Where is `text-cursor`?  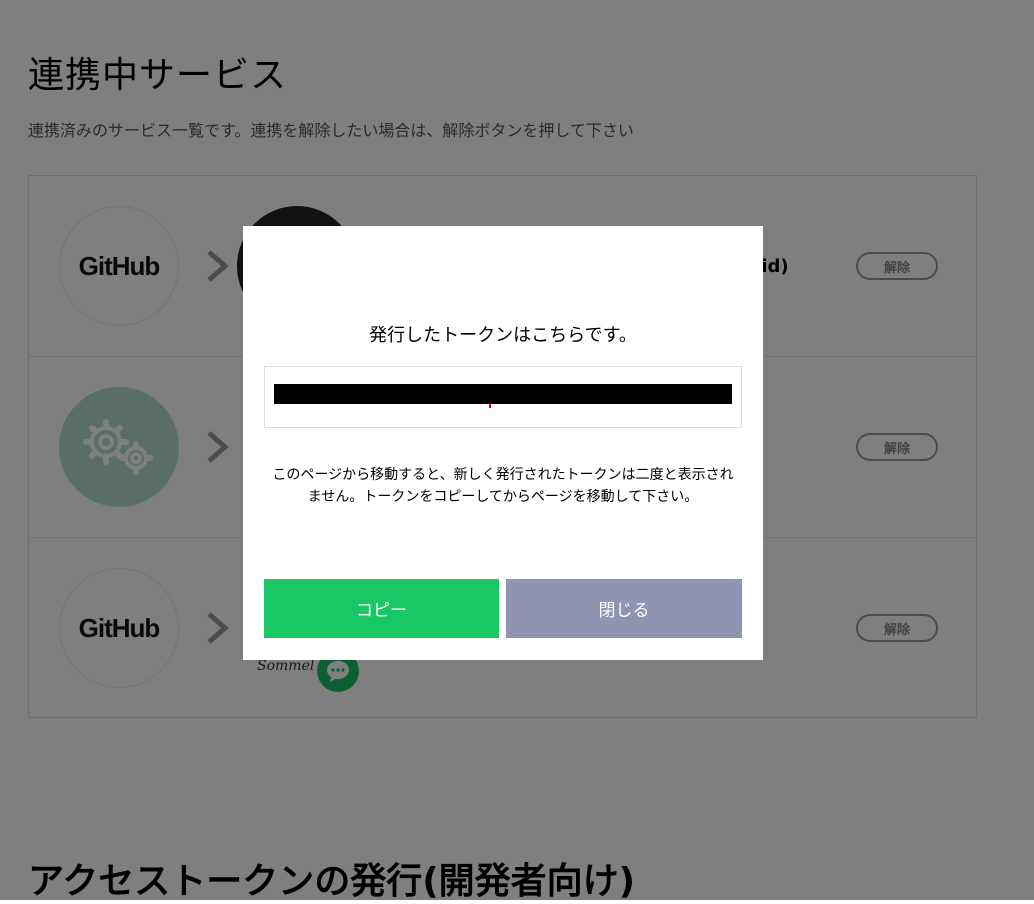 text-cursor is located at coordinates (490, 406).